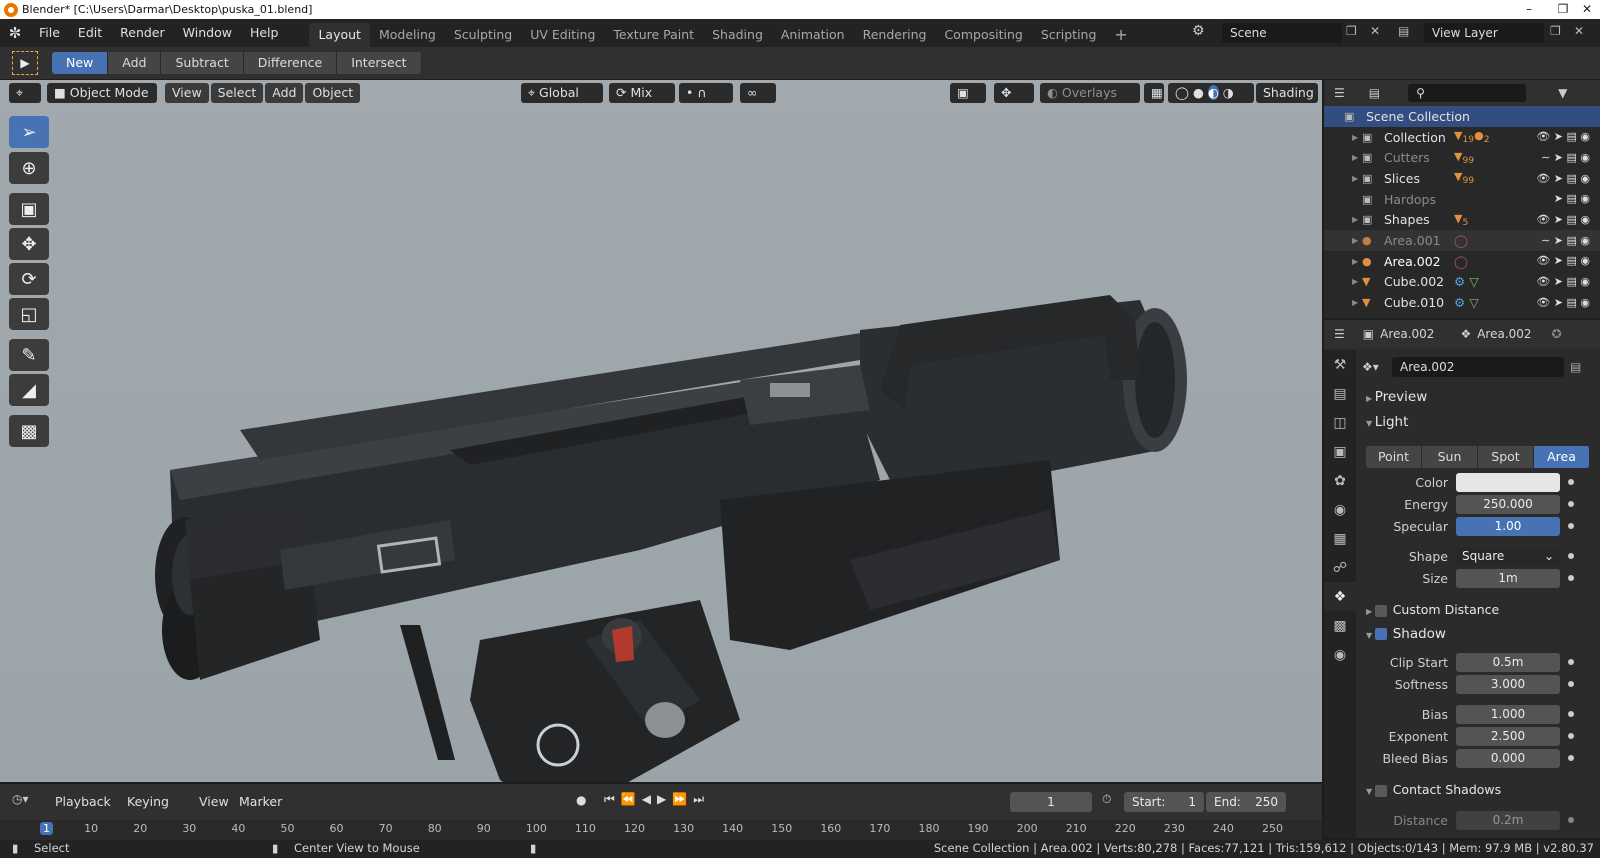 This screenshot has height=858, width=1600. I want to click on menu-help: Help, so click(264, 33).